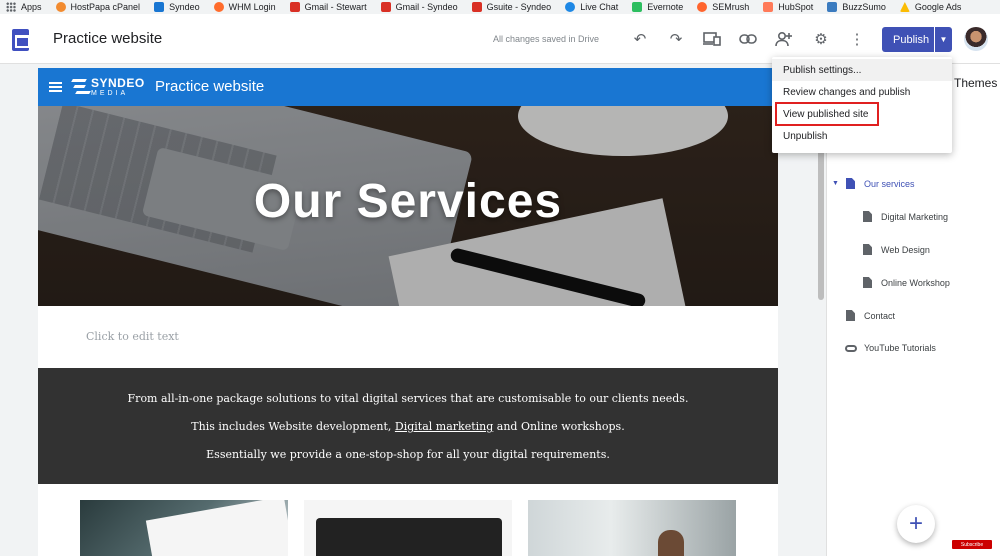  I want to click on add-person-icon, so click(783, 39).